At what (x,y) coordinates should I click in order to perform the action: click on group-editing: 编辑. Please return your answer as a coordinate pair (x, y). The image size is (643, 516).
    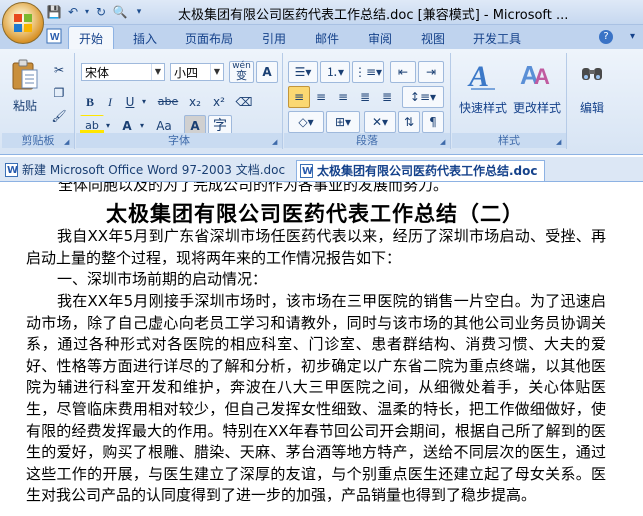
    Looking at the image, I should click on (591, 101).